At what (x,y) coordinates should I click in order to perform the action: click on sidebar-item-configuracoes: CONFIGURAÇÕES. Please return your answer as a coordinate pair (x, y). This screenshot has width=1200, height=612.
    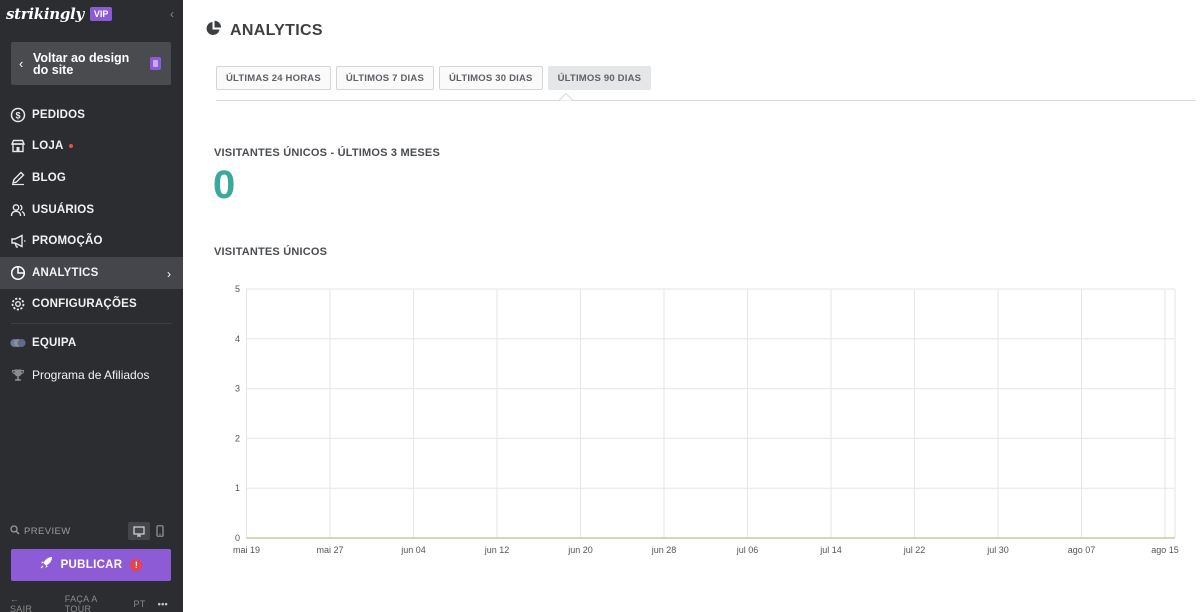
    Looking at the image, I should click on (91, 305).